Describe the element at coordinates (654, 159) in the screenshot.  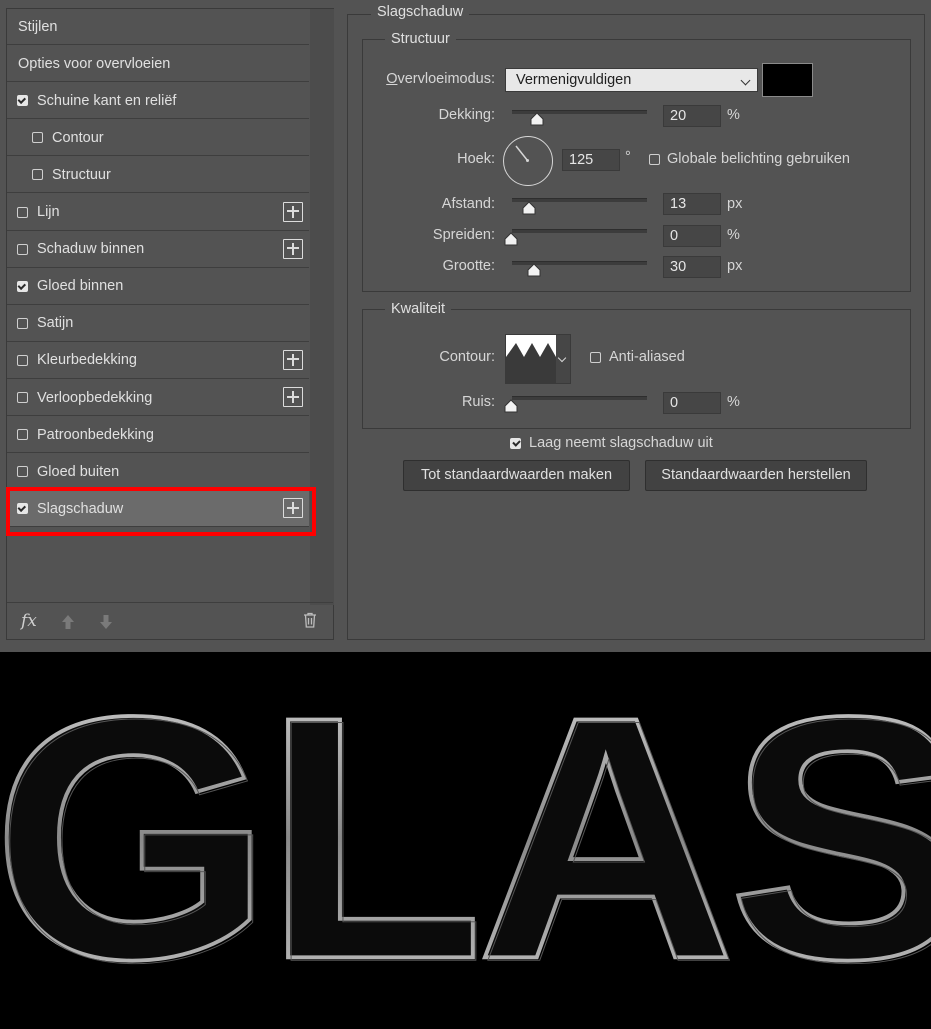
I see `global-light-checkbox` at that location.